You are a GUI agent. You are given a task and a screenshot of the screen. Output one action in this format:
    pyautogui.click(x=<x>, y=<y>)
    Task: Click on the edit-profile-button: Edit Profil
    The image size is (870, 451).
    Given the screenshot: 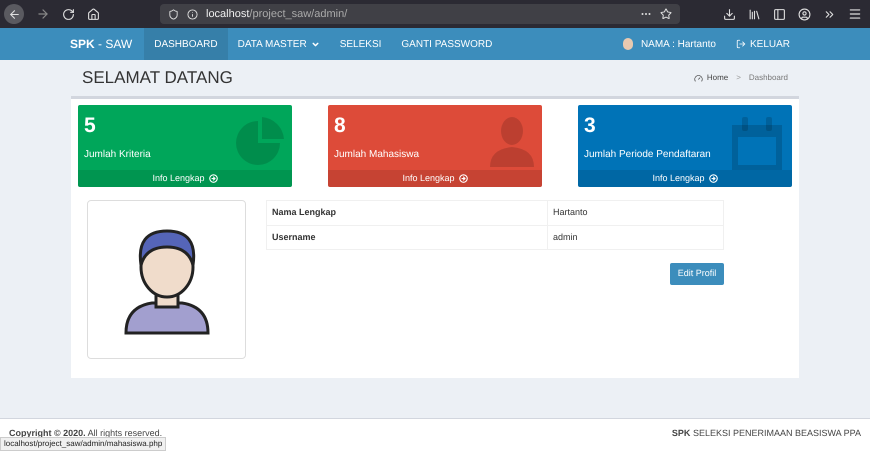 What is the action you would take?
    pyautogui.click(x=697, y=274)
    